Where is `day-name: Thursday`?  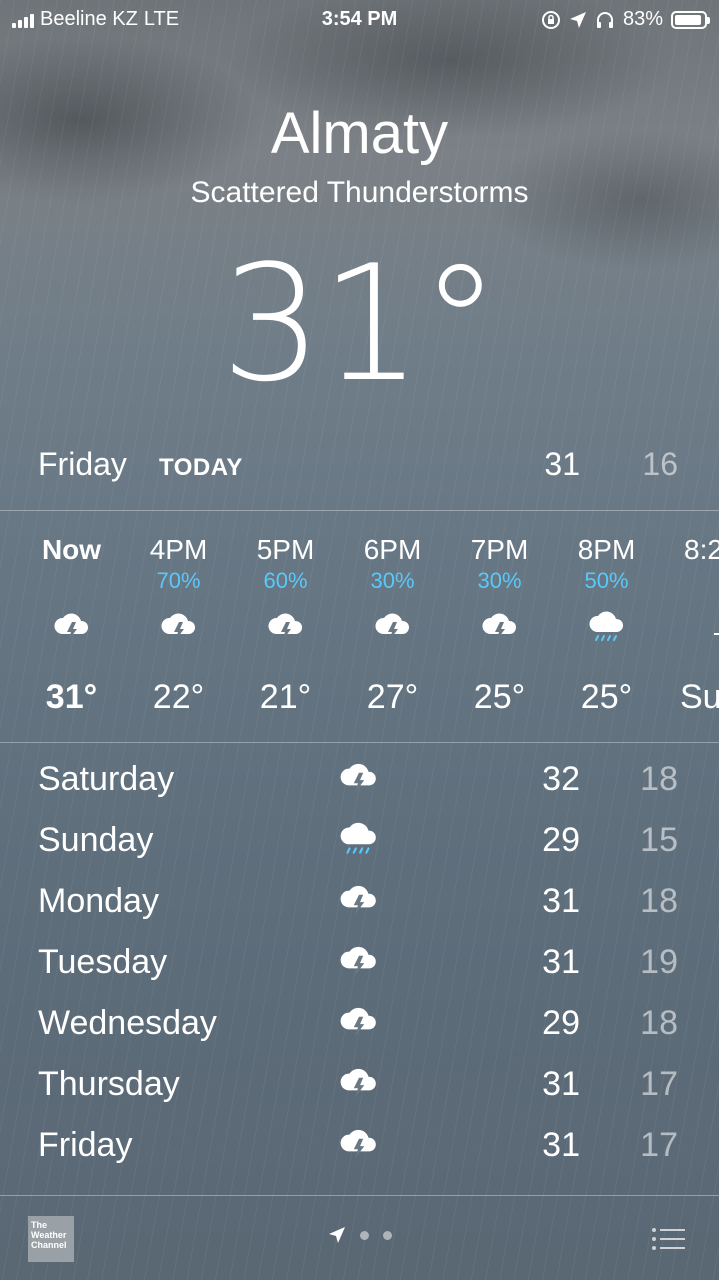
day-name: Thursday is located at coordinates (109, 1084).